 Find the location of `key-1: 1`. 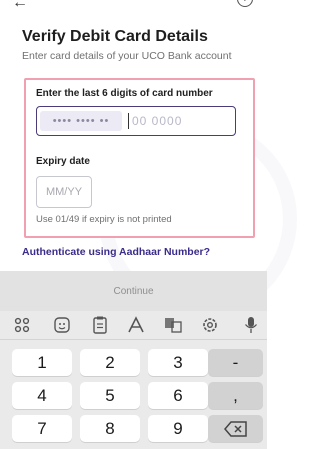

key-1: 1 is located at coordinates (42, 362).